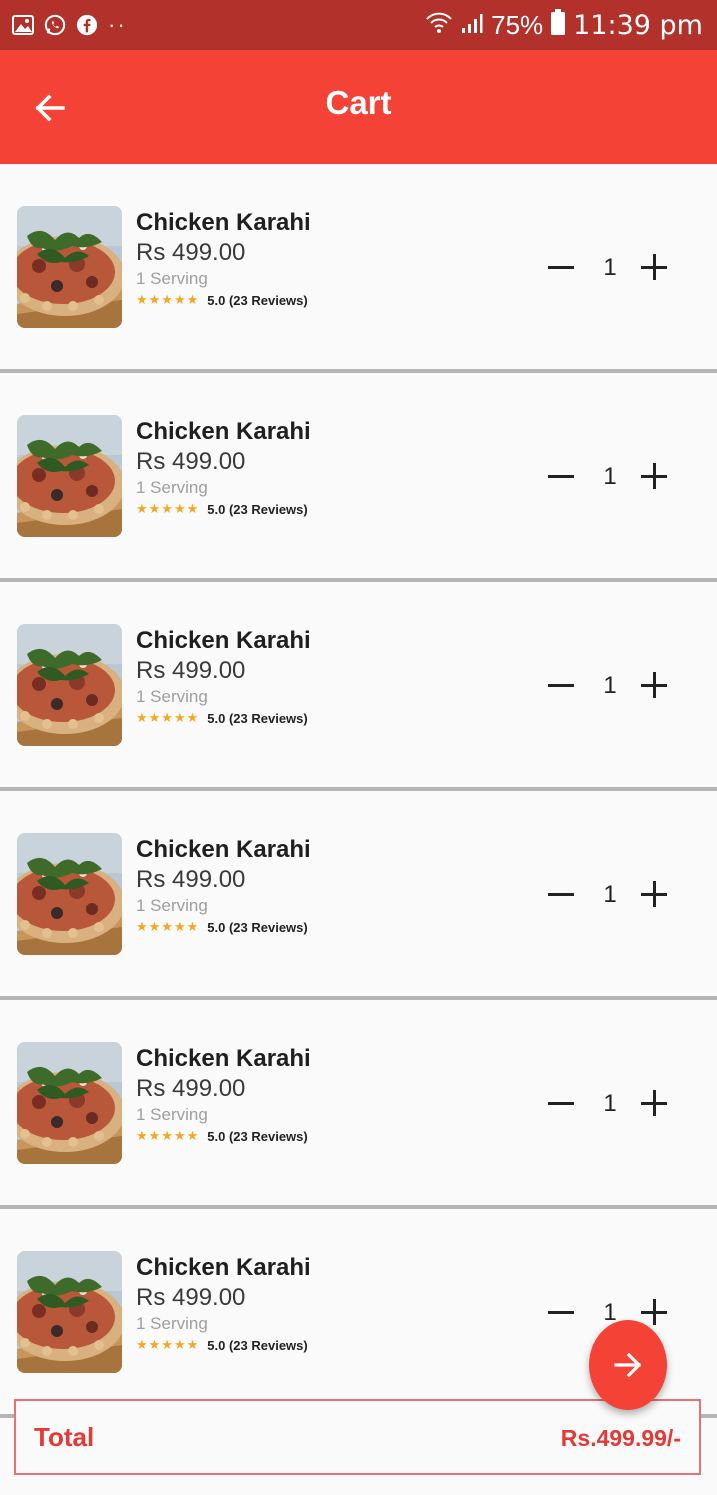 The image size is (717, 1495). Describe the element at coordinates (23, 25) in the screenshot. I see `gallery-icon` at that location.